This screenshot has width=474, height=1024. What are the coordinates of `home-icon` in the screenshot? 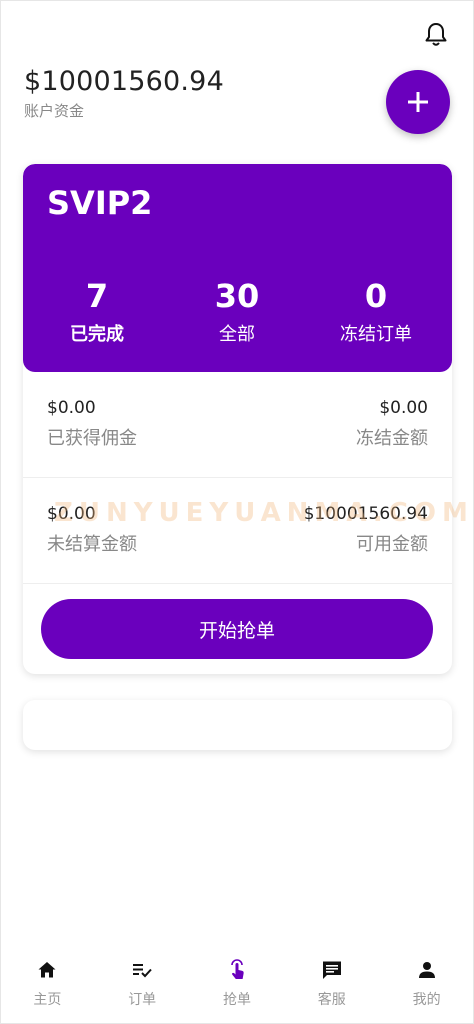 It's located at (47, 970).